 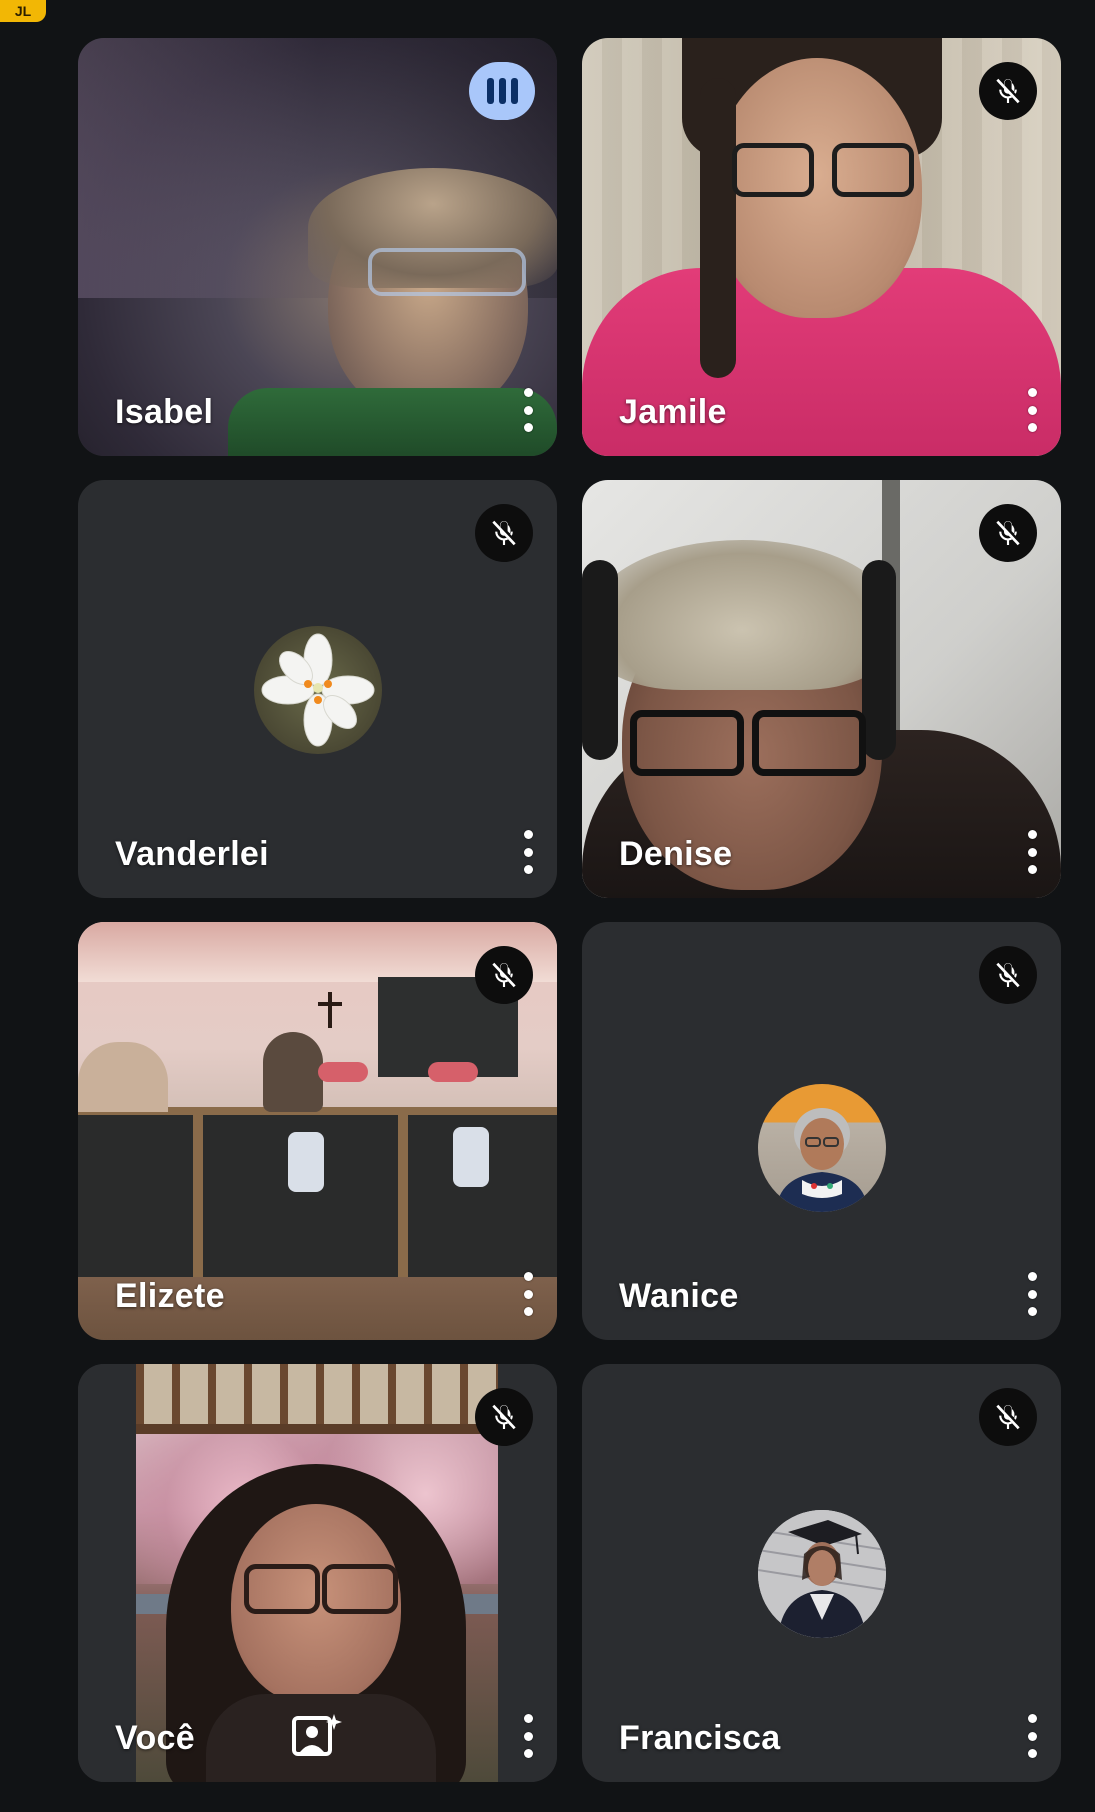 I want to click on participant-tile-vanderlei: Vanderlei, so click(x=317, y=689).